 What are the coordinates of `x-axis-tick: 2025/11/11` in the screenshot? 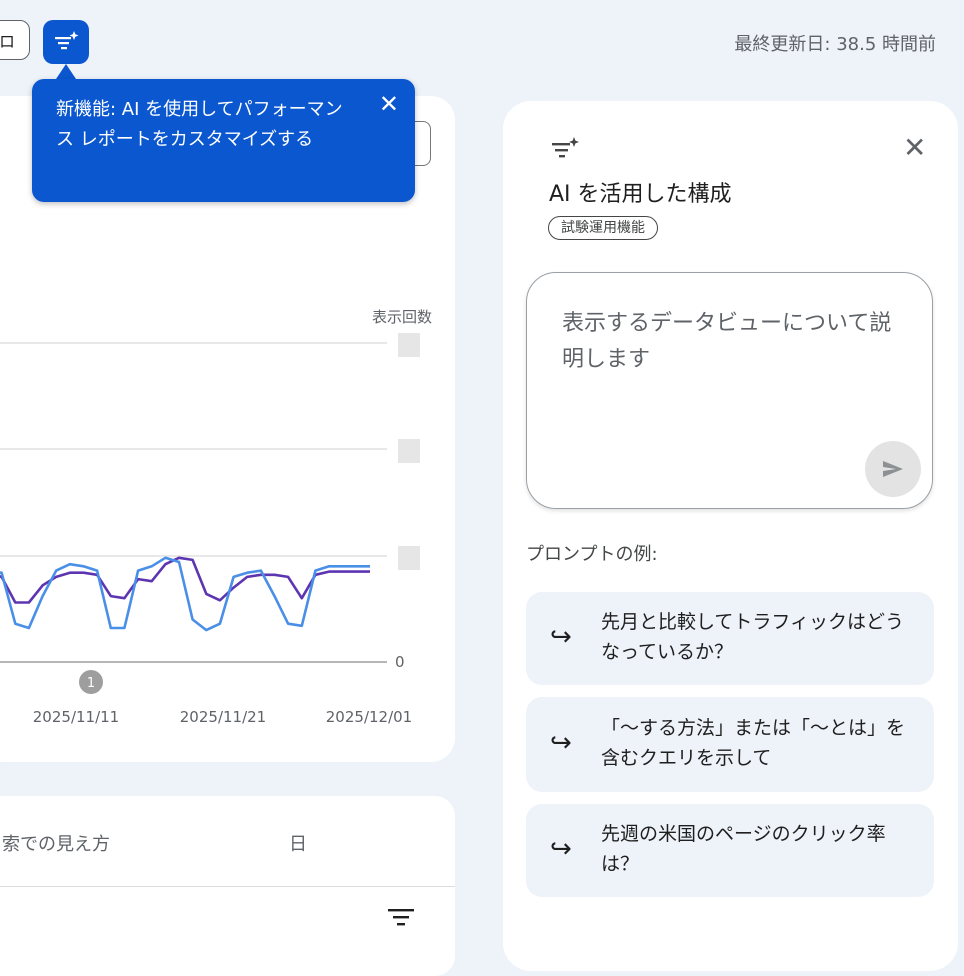 It's located at (76, 717).